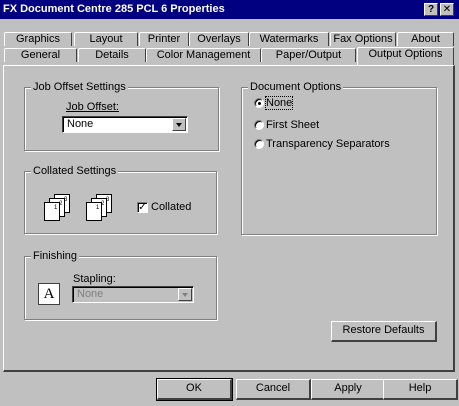 The image size is (459, 406). I want to click on job-offset-value: None, so click(80, 124).